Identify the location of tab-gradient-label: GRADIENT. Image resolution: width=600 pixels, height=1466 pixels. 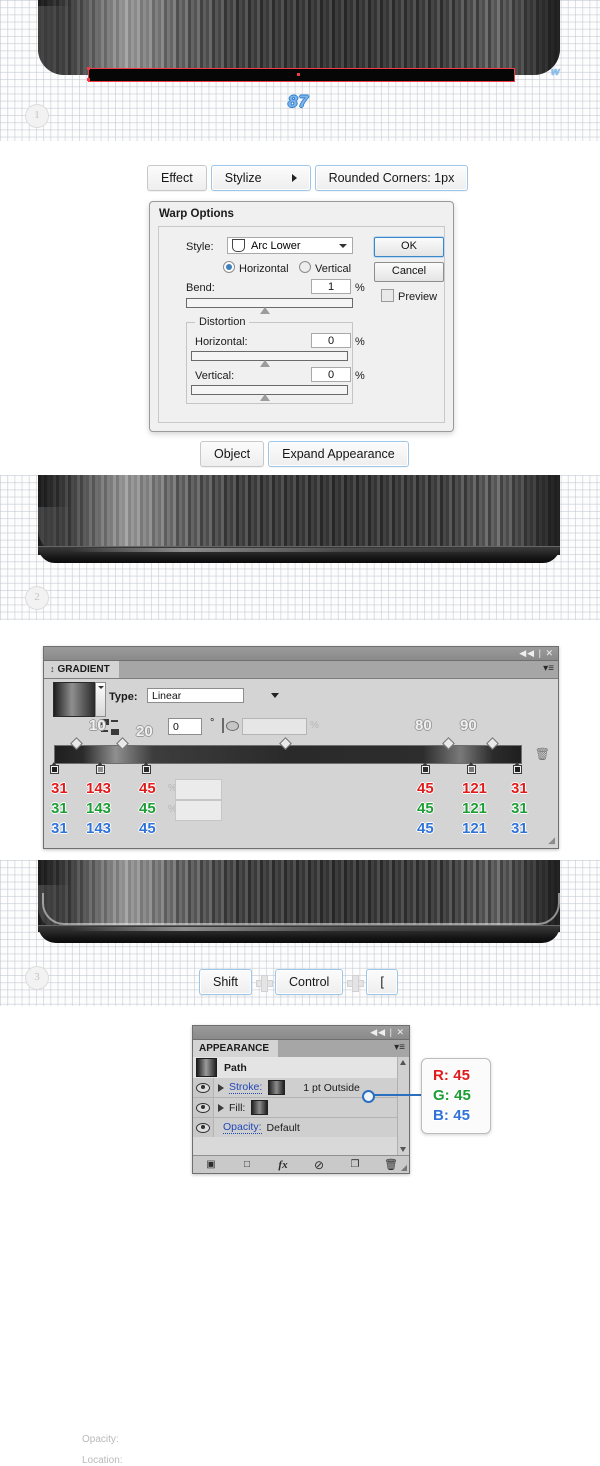
(83, 669).